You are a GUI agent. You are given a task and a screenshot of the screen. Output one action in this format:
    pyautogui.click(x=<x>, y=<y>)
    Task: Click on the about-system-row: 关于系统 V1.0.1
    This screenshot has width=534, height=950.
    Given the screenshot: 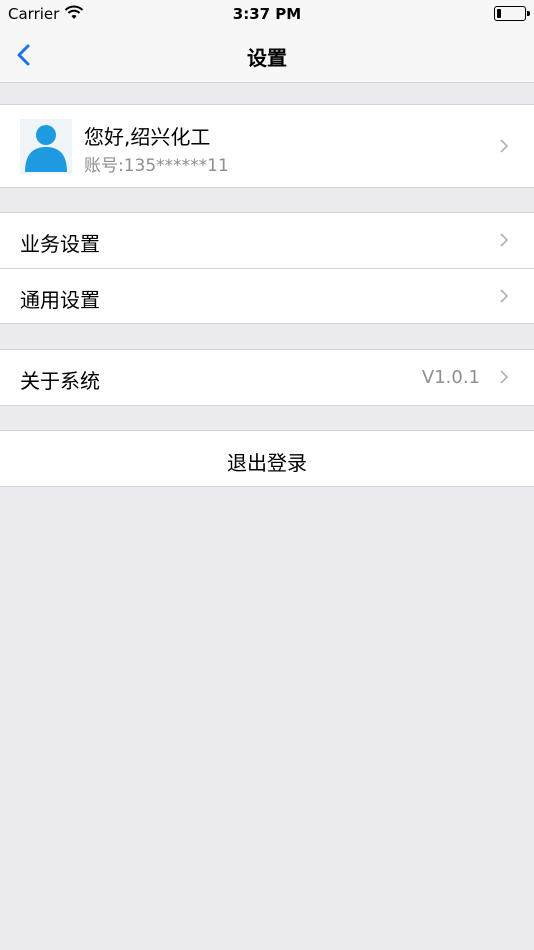 What is the action you would take?
    pyautogui.click(x=267, y=377)
    